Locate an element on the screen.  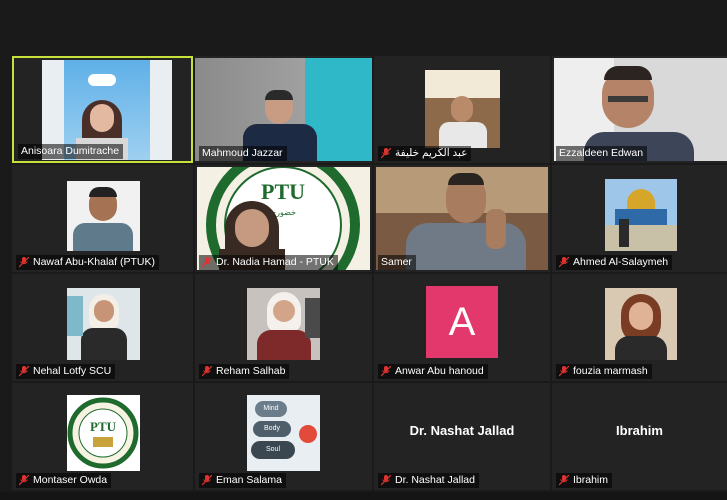
participant-tile: عبد الكريم خليفة is located at coordinates (462, 109).